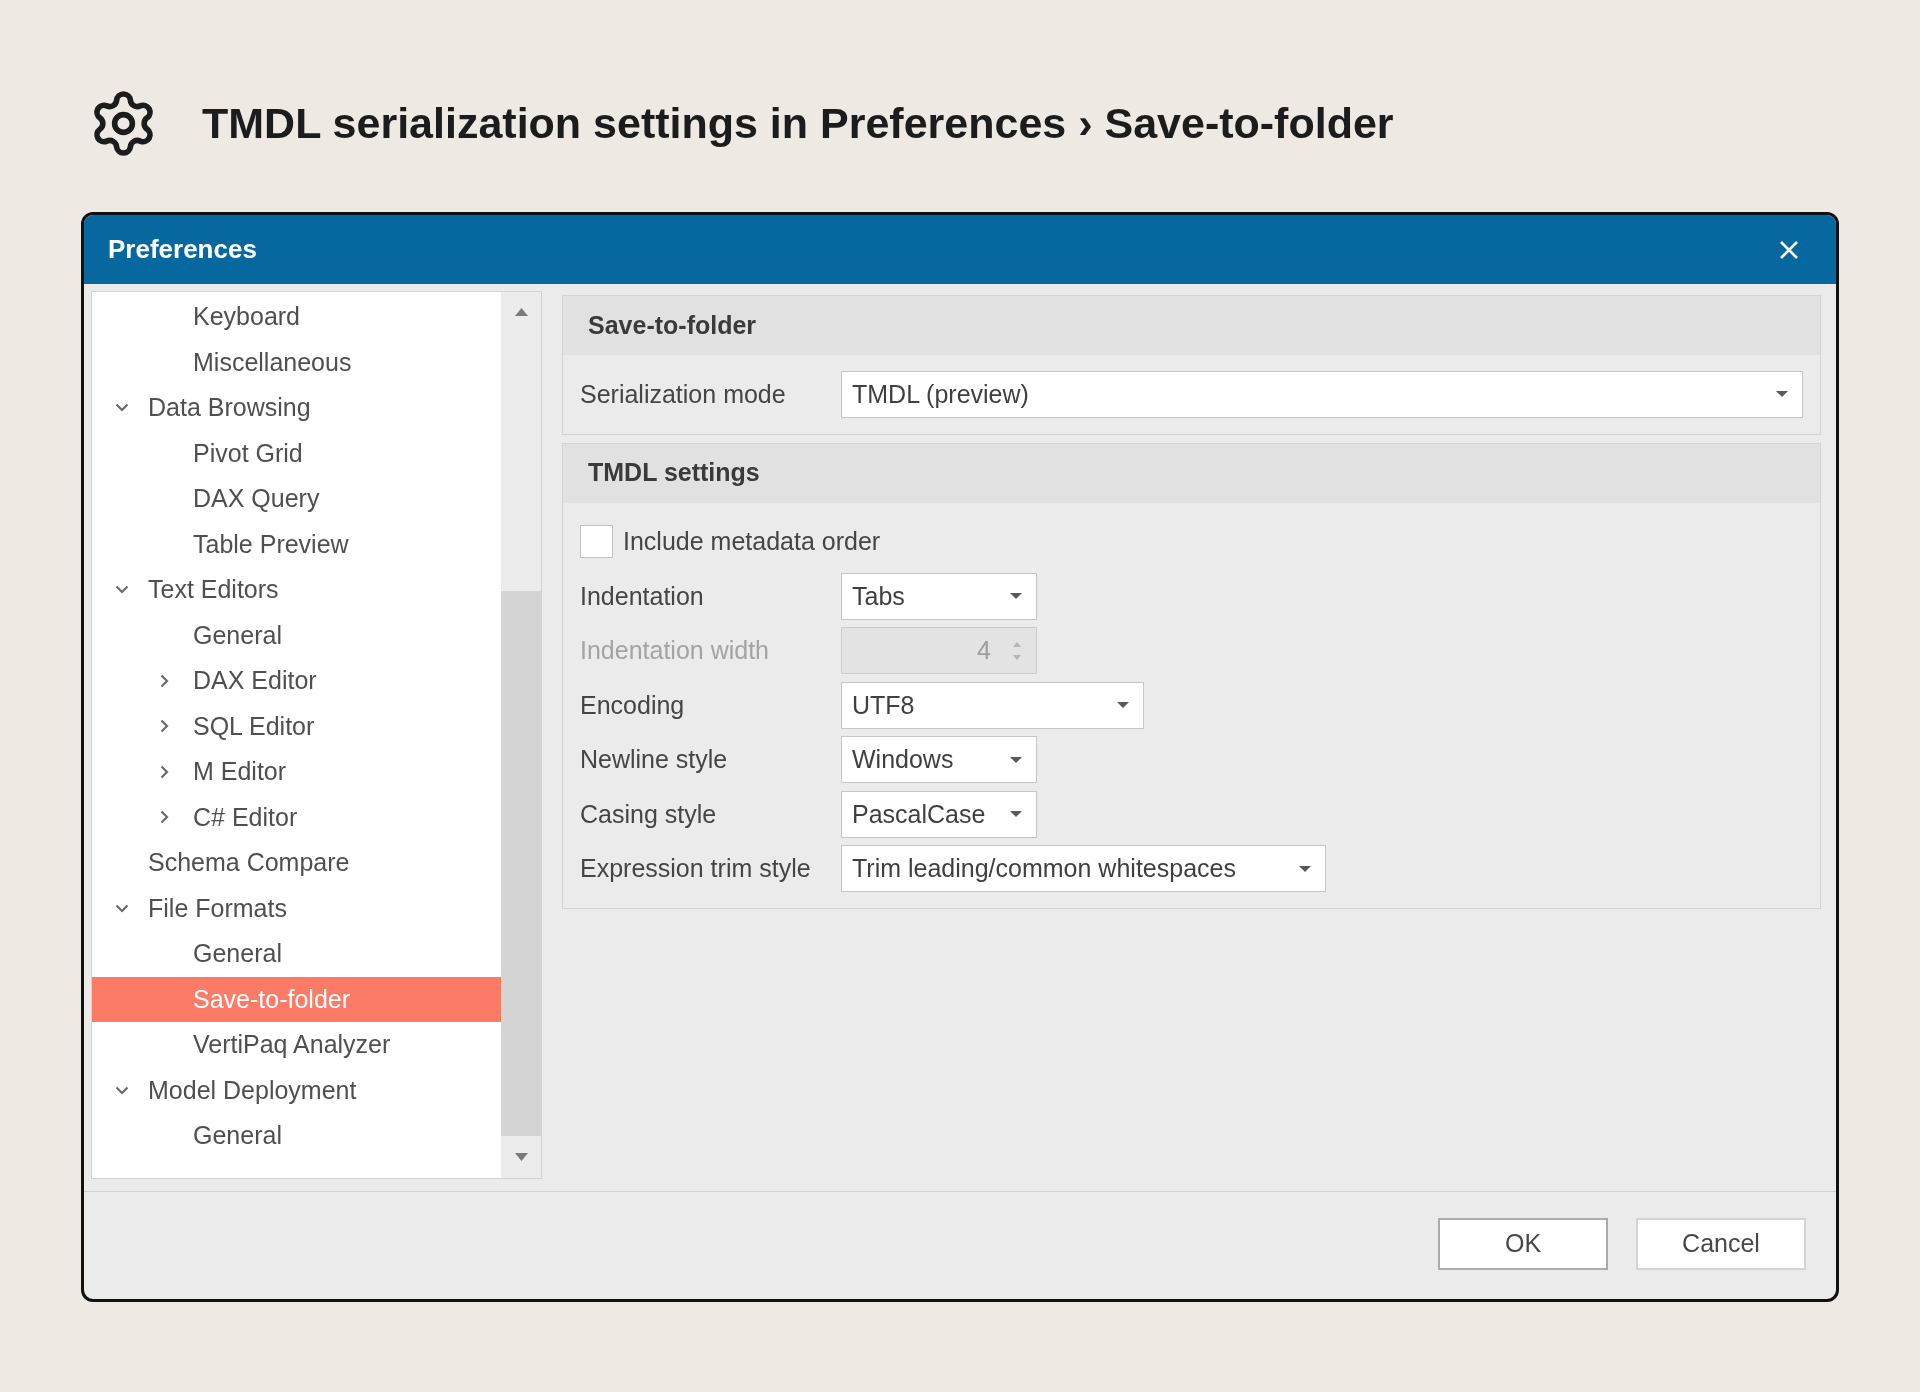 This screenshot has width=1920, height=1392. Describe the element at coordinates (798, 124) in the screenshot. I see `page-heading: TMDL serialization settings in Preferences › Save-to-folder` at that location.